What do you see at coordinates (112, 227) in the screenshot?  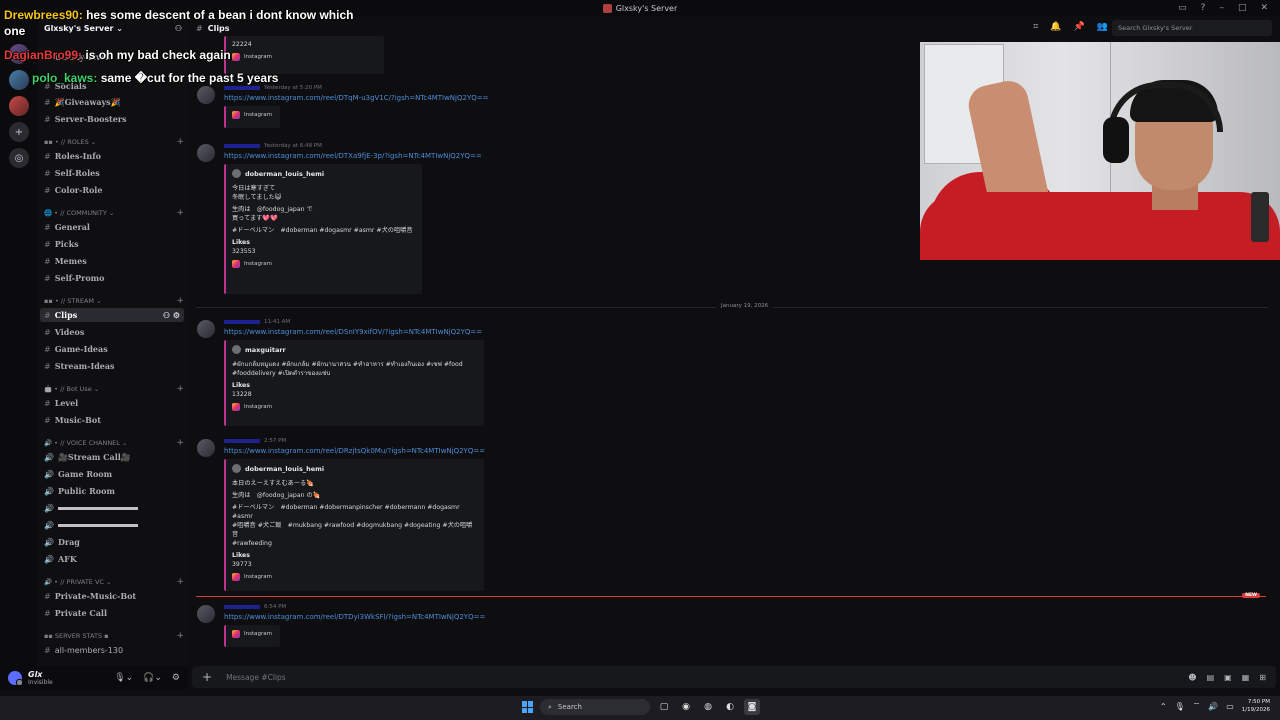 I see `channel-general: # General` at bounding box center [112, 227].